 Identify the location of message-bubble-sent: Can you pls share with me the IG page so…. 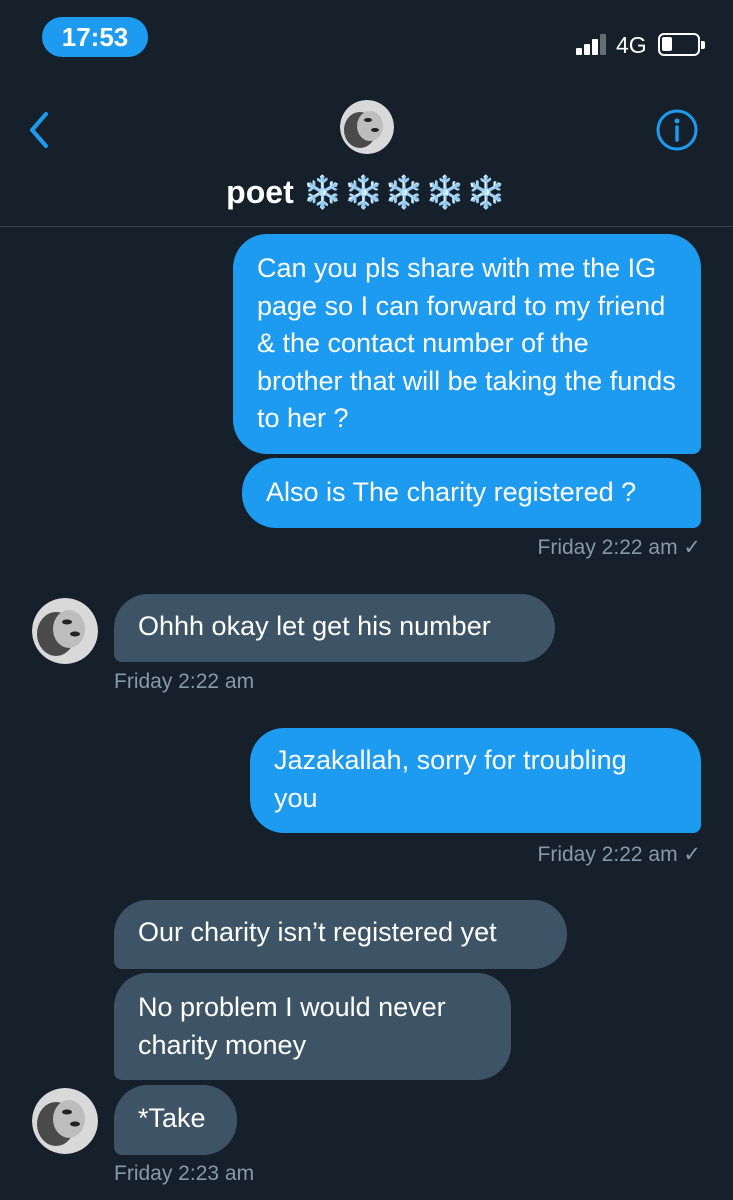
(467, 344).